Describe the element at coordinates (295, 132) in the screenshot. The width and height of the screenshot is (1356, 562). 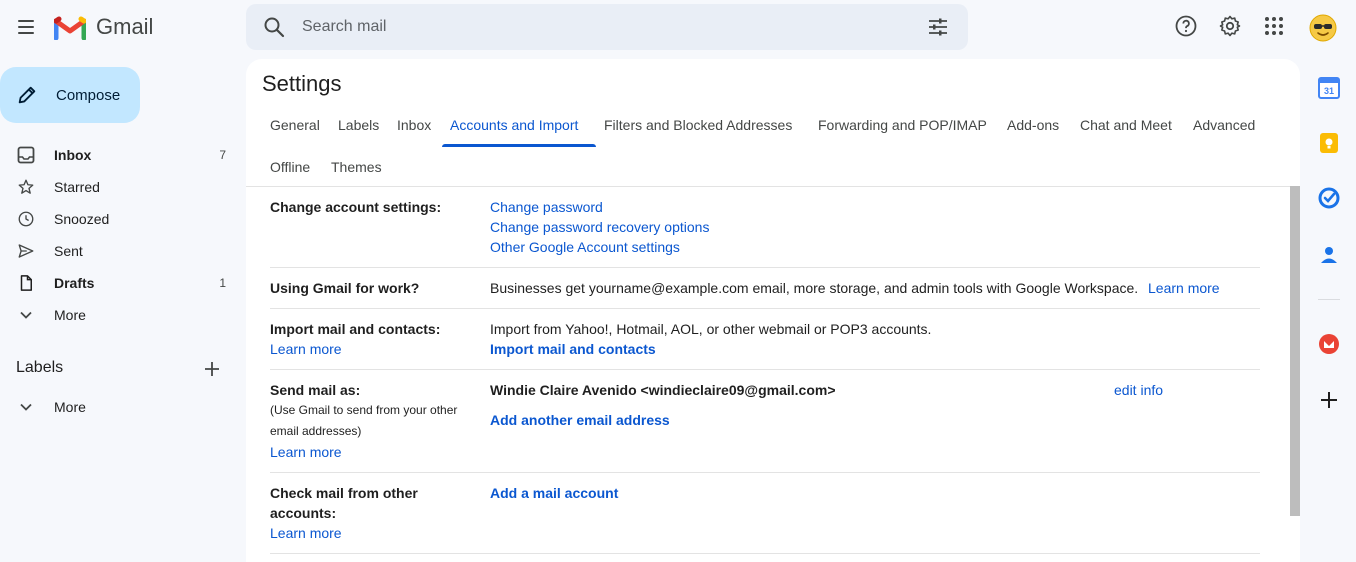
I see `tab-general: General` at that location.